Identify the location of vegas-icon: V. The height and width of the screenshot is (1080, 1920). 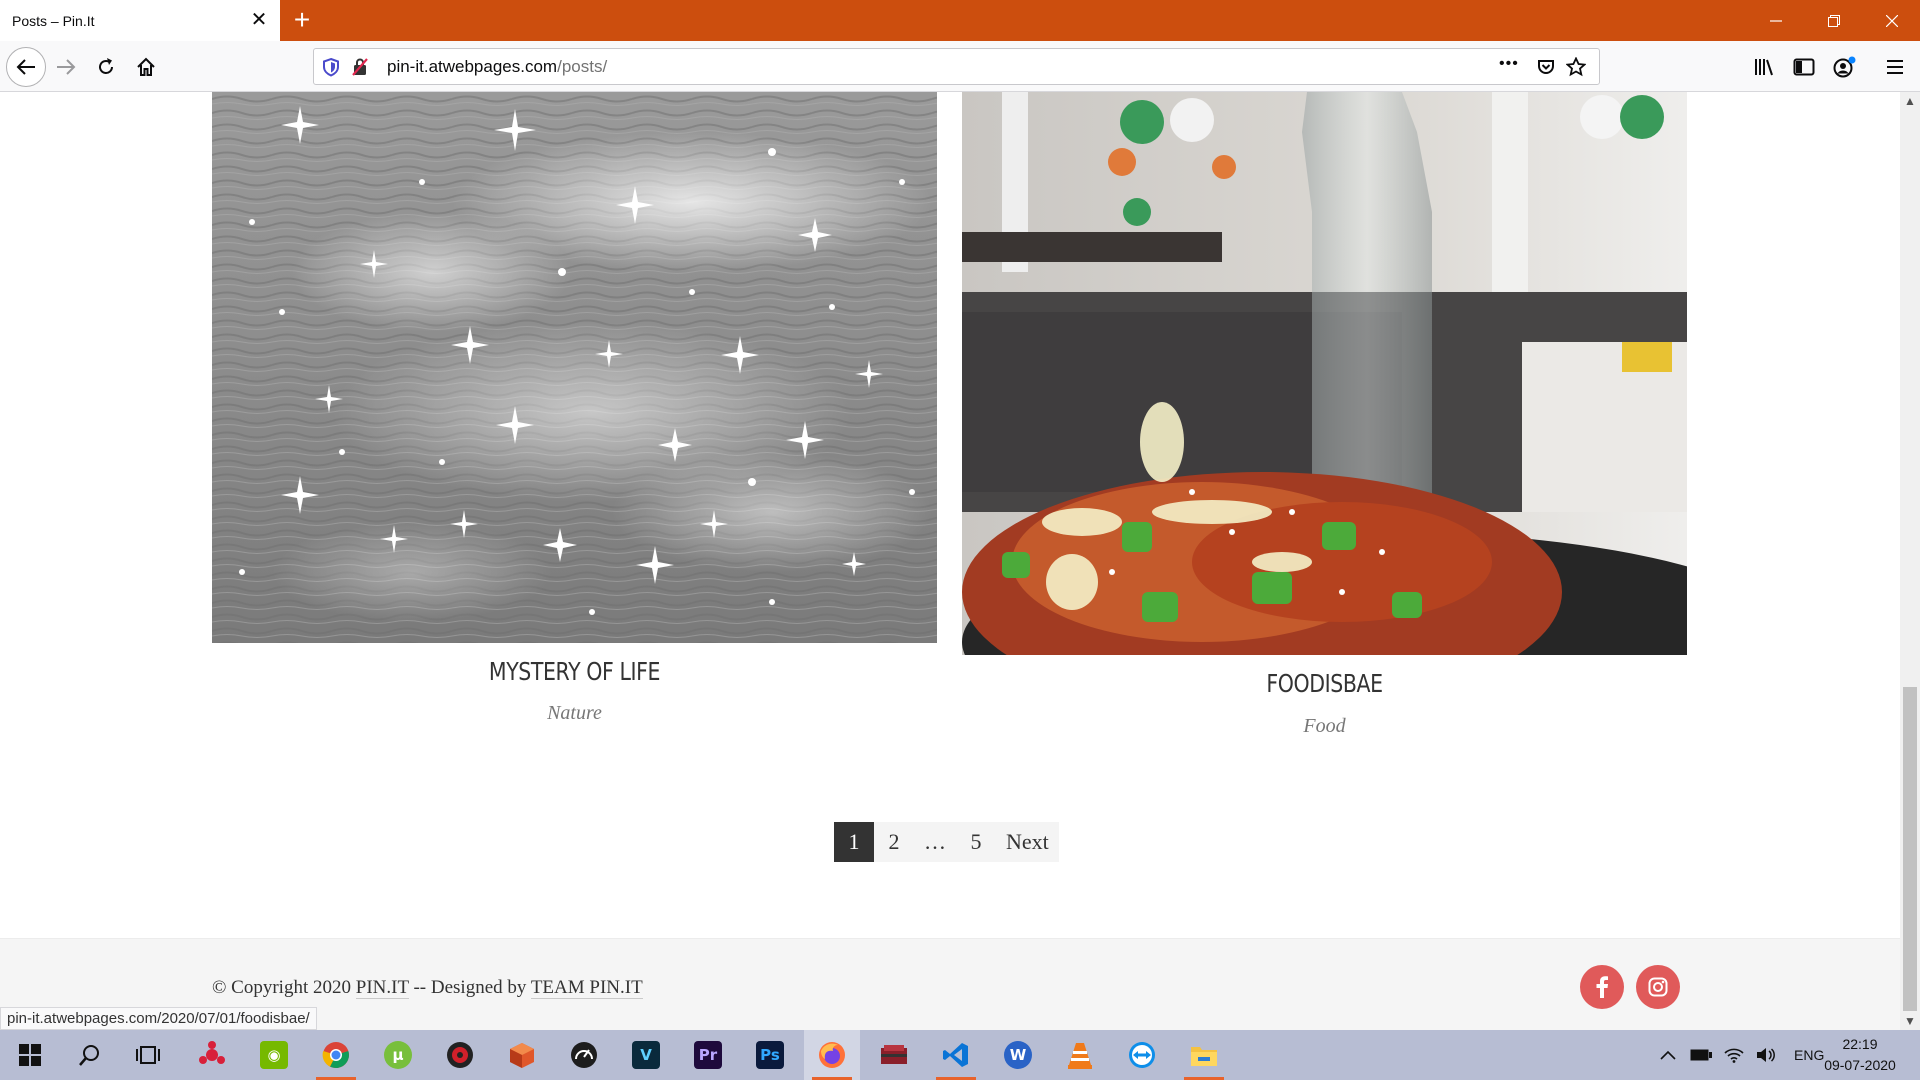
(646, 1055).